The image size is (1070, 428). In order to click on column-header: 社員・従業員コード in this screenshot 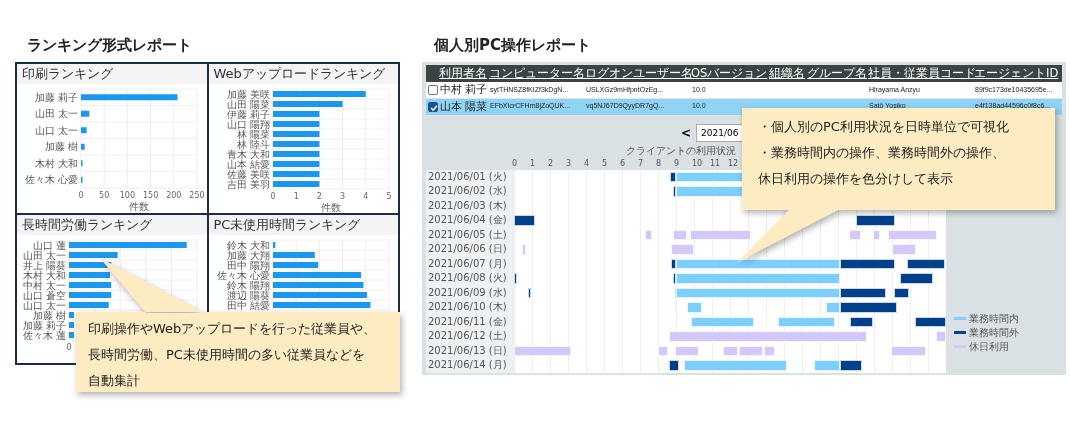, I will do `click(922, 73)`.